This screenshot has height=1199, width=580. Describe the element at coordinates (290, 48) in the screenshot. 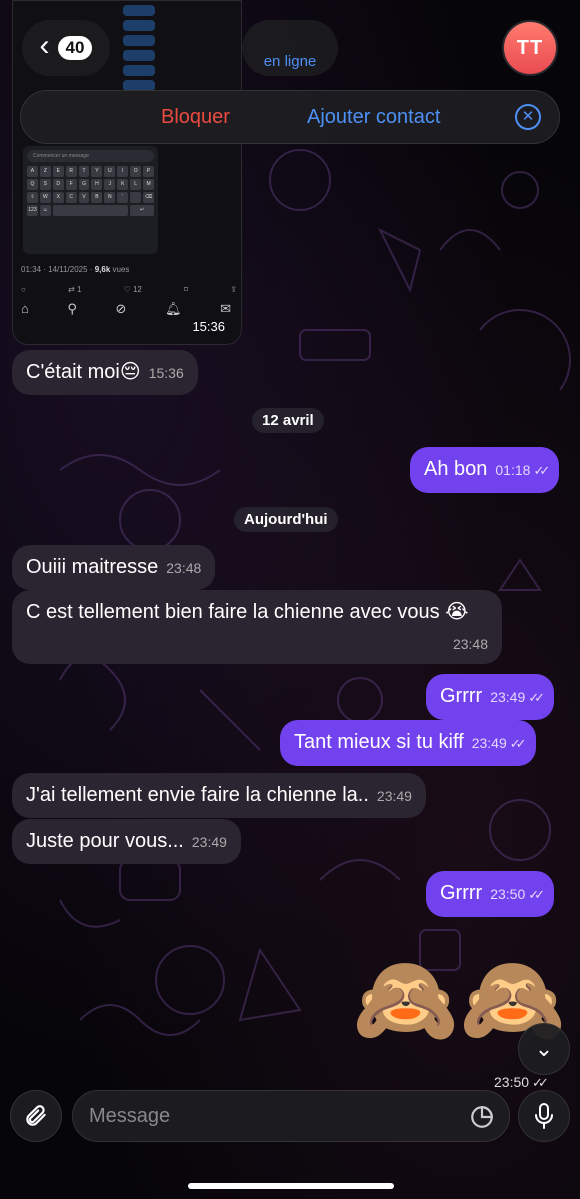

I see `contact-status: en ligne` at that location.